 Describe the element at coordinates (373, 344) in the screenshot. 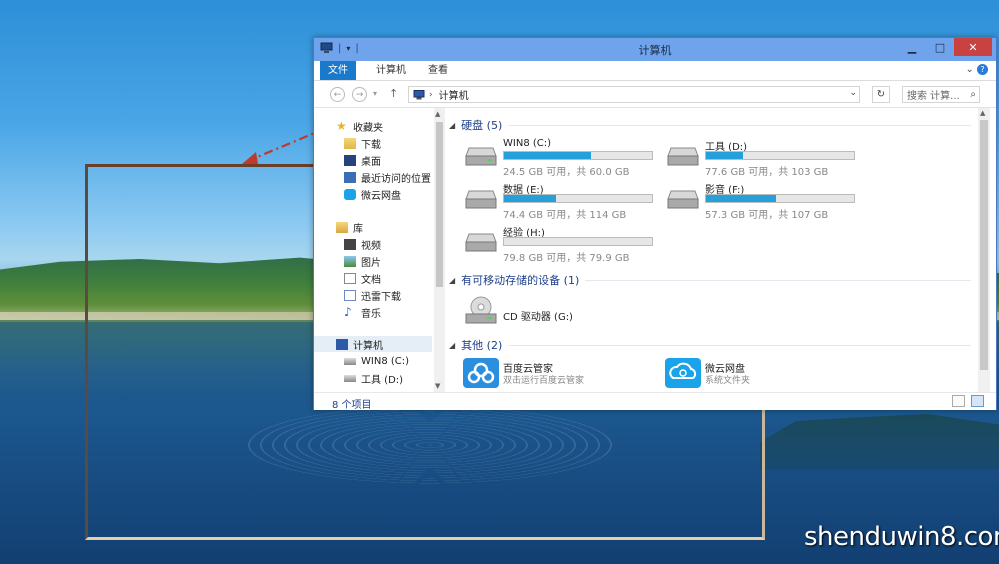

I see `nav-computer: 计算机` at that location.